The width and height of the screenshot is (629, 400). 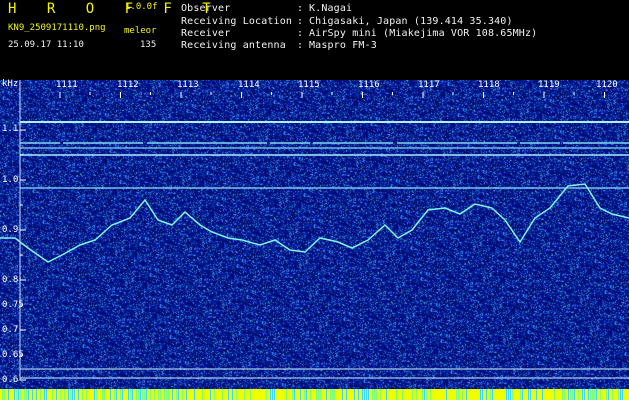 I want to click on antenna-value: Maspro FM-3, so click(x=343, y=45).